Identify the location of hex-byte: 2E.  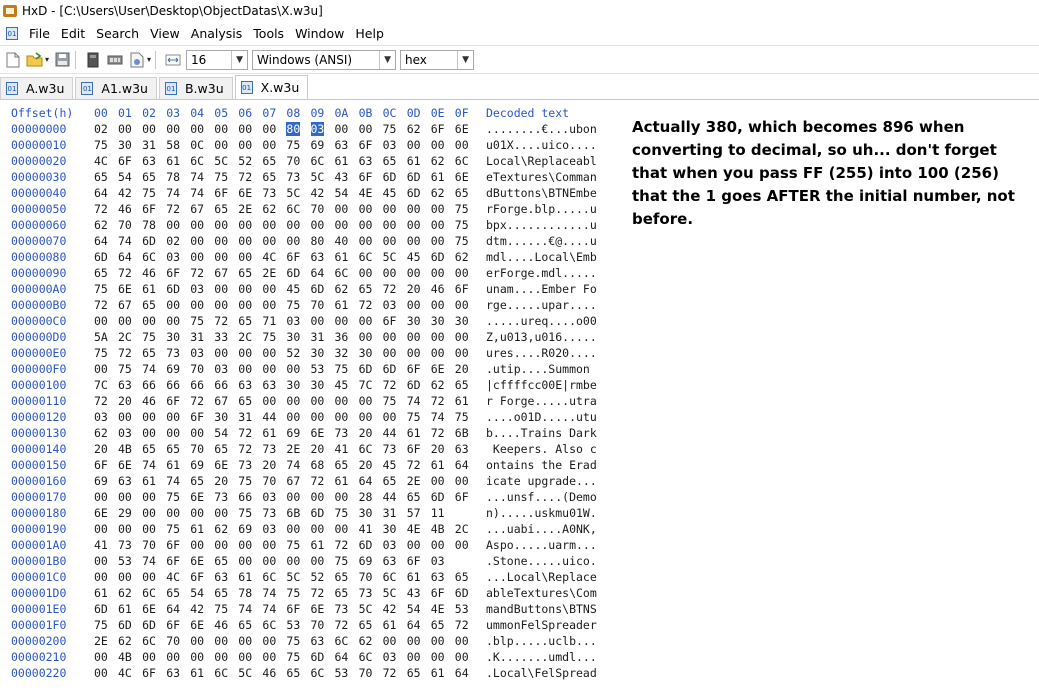
(101, 641).